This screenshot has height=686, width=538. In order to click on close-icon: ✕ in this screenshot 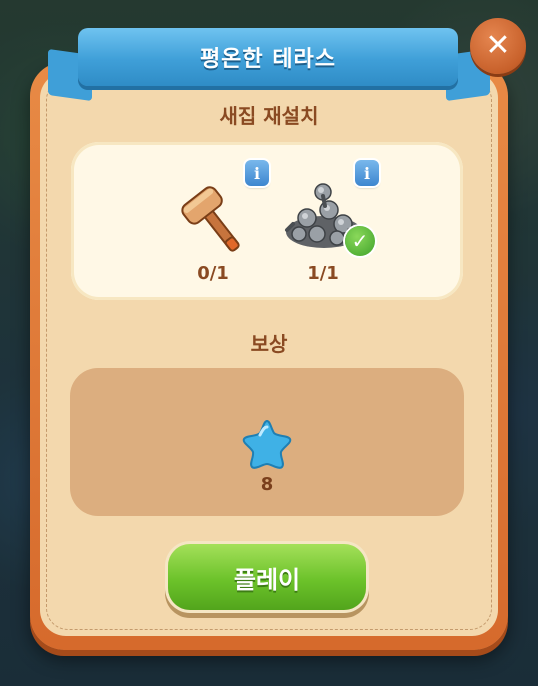, I will do `click(498, 45)`.